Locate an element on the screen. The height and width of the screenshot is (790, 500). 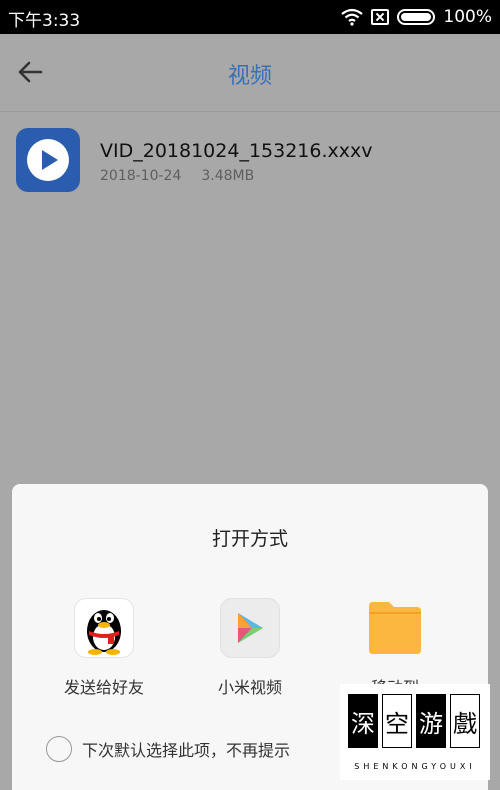
status-time: 下午3:33 is located at coordinates (44, 21).